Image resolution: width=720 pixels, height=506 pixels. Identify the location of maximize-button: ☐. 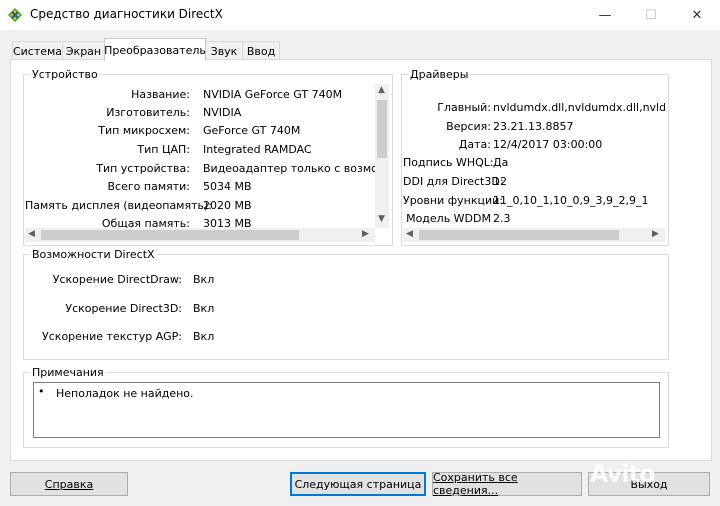
(651, 15).